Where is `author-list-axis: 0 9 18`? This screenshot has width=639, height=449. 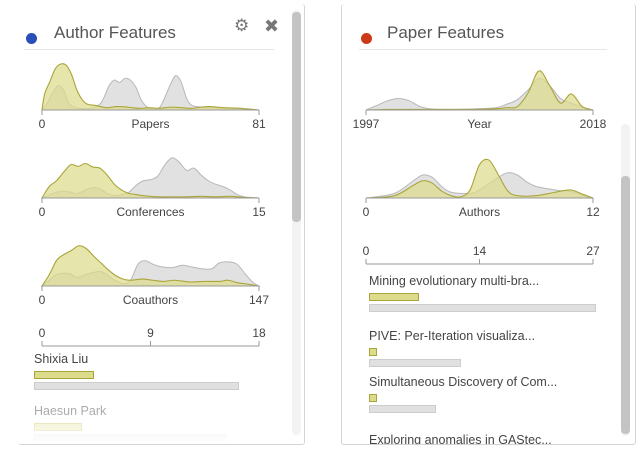
author-list-axis: 0 9 18 is located at coordinates (152, 336).